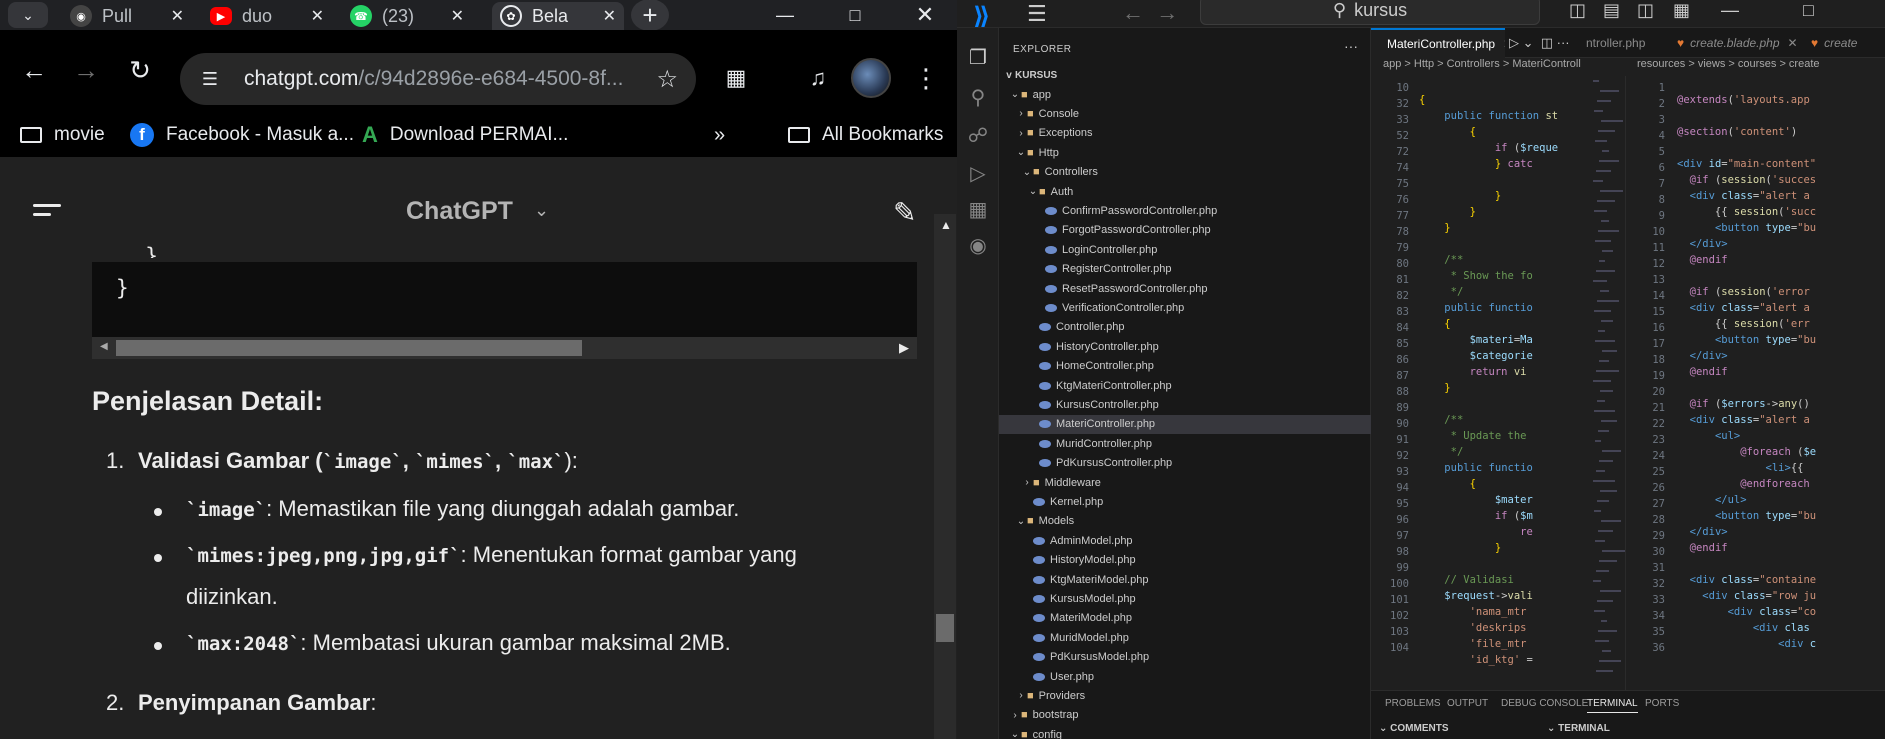 This screenshot has height=739, width=1885. Describe the element at coordinates (1611, 10) in the screenshot. I see `toggle-panel-icon: ▤` at that location.